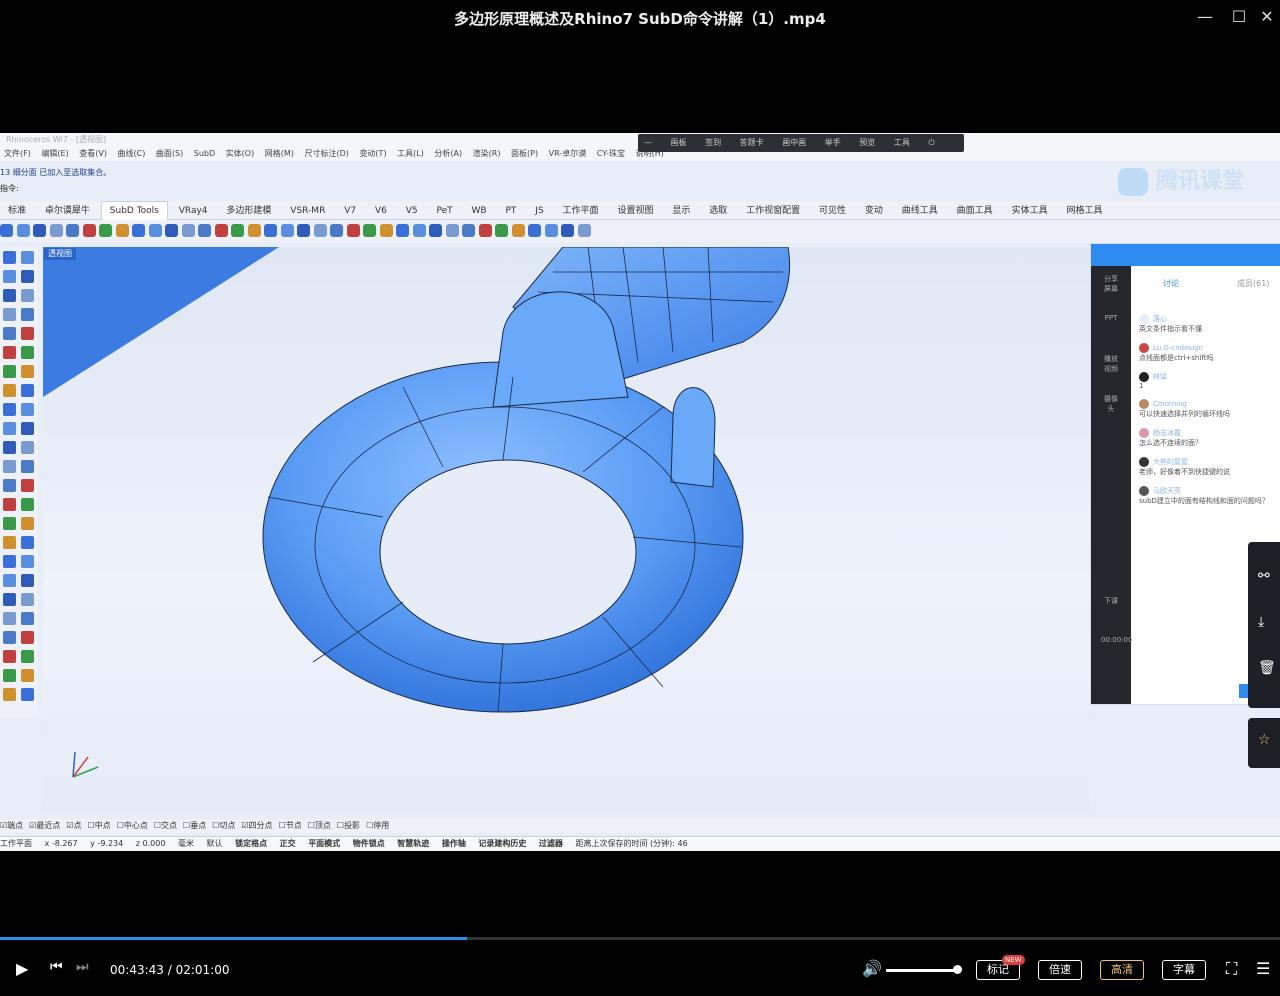  I want to click on window-title: 多边形原理概述及Rhino7 SubD命令讲解（1）.mp4, so click(640, 19).